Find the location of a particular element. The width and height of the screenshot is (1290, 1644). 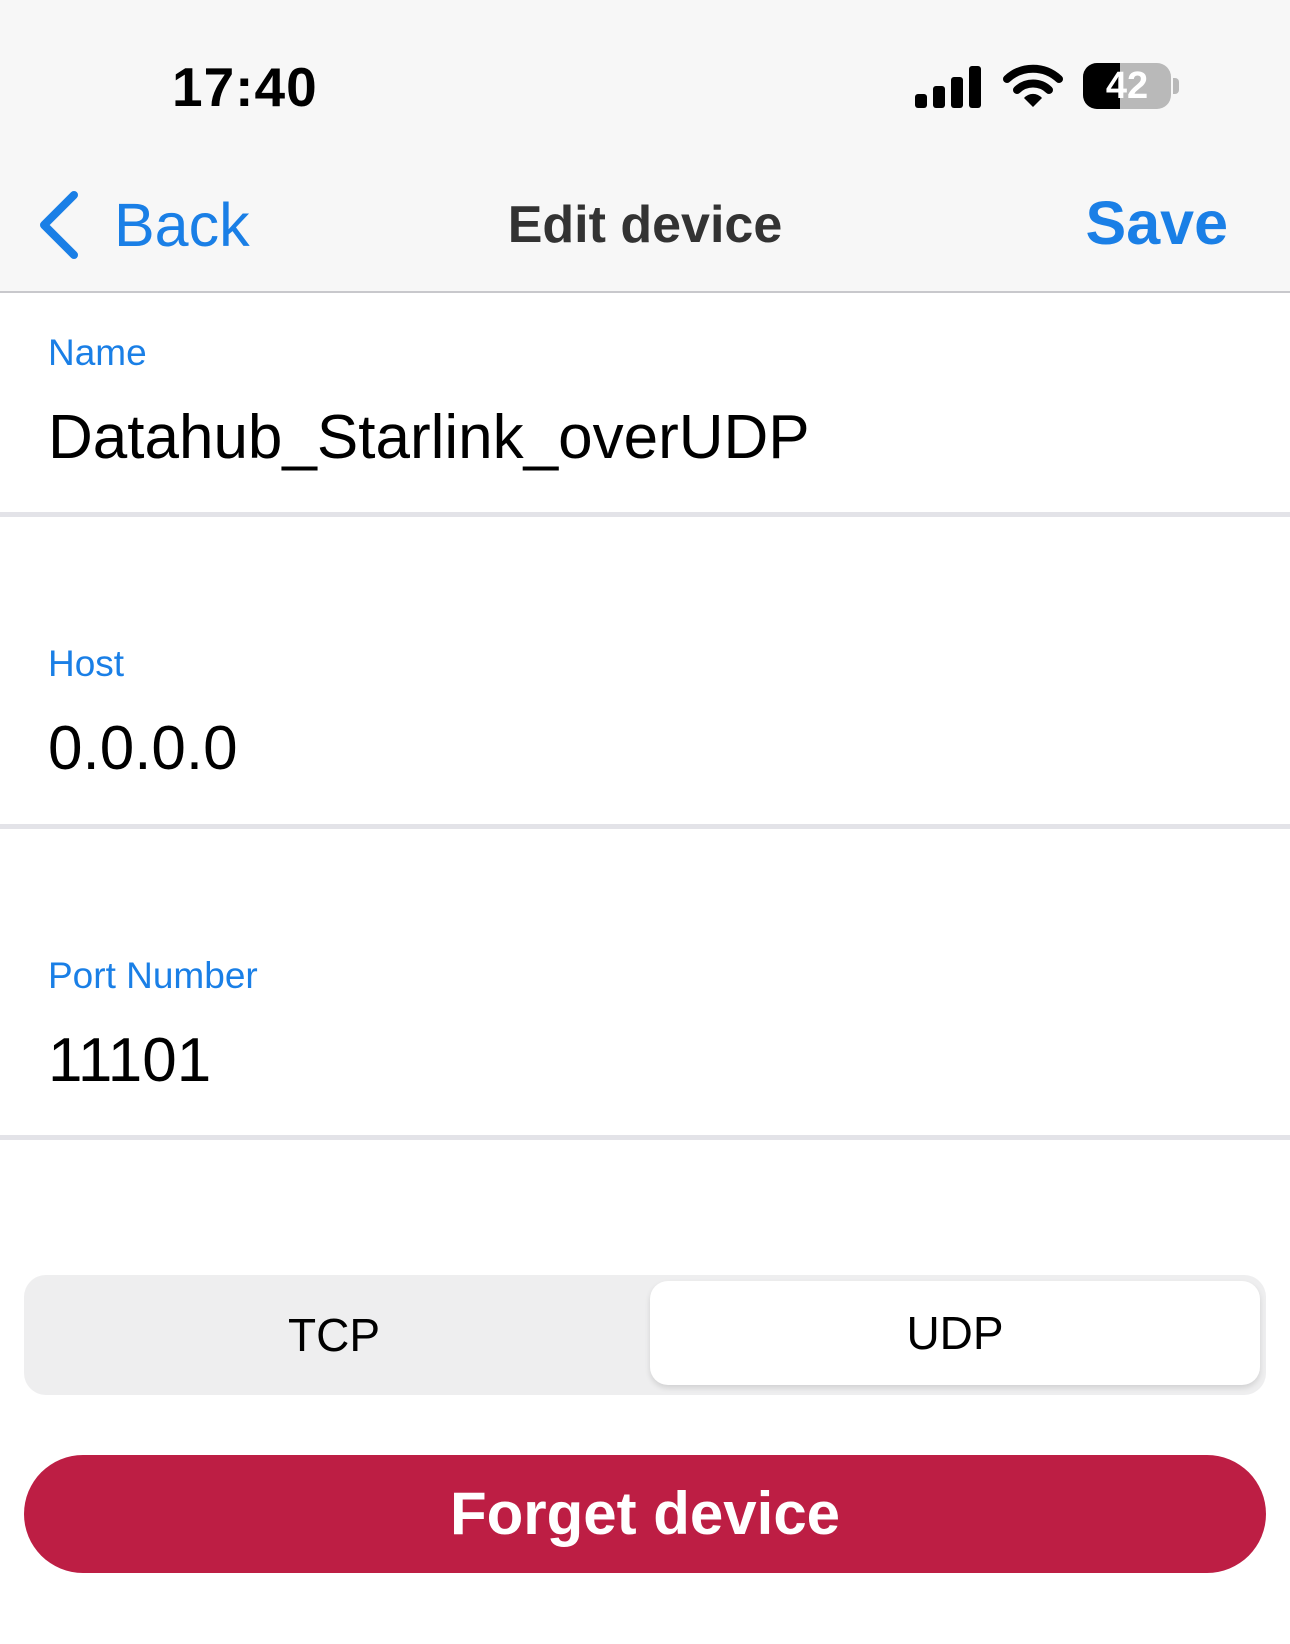

port-input is located at coordinates (638, 1060).